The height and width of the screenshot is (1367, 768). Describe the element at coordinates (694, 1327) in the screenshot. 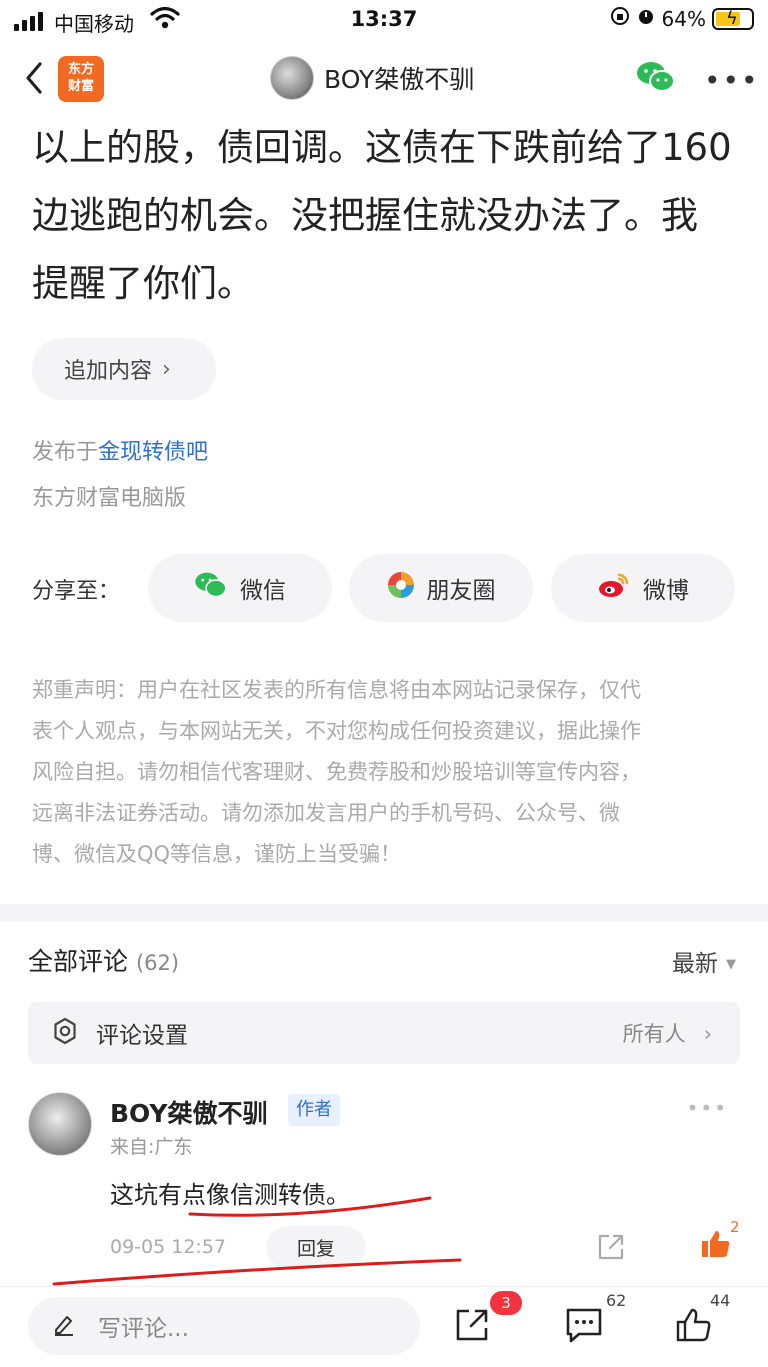

I see `thumbs-up-icon` at that location.